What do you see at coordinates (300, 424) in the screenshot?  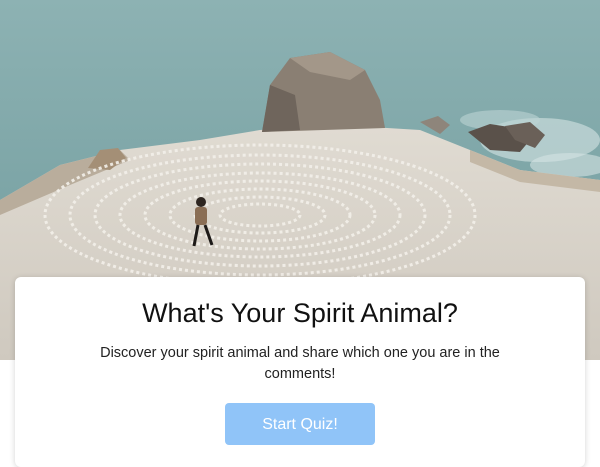 I see `start-quiz-button: Start Quiz!` at bounding box center [300, 424].